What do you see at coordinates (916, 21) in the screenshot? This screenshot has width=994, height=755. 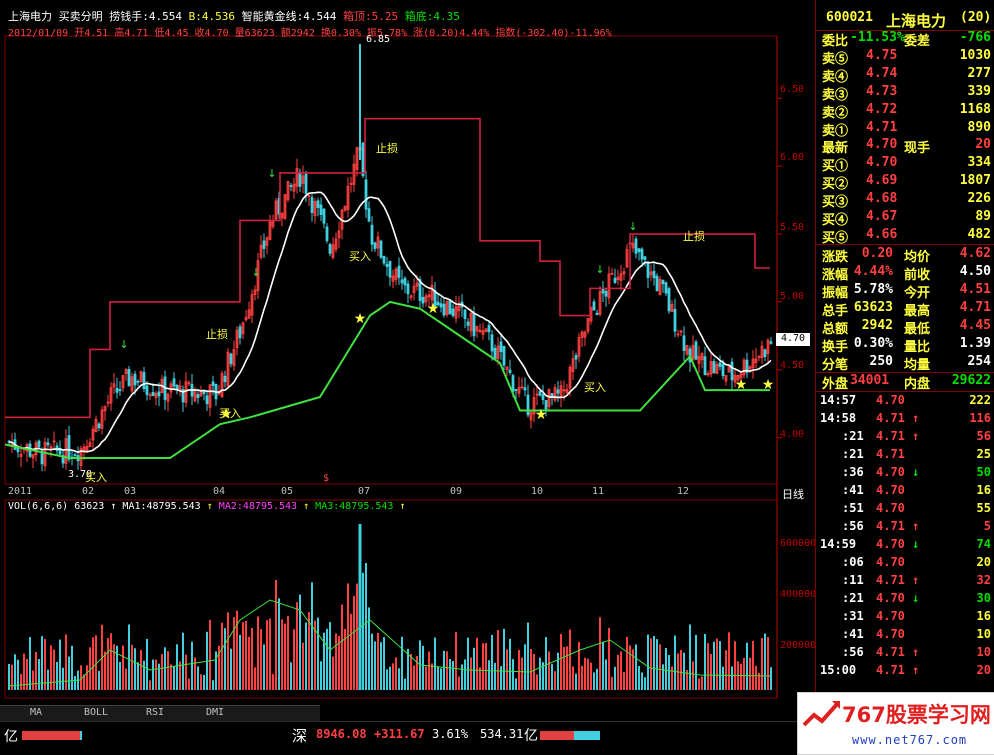 I see `quote-stock-name: 上海电力` at bounding box center [916, 21].